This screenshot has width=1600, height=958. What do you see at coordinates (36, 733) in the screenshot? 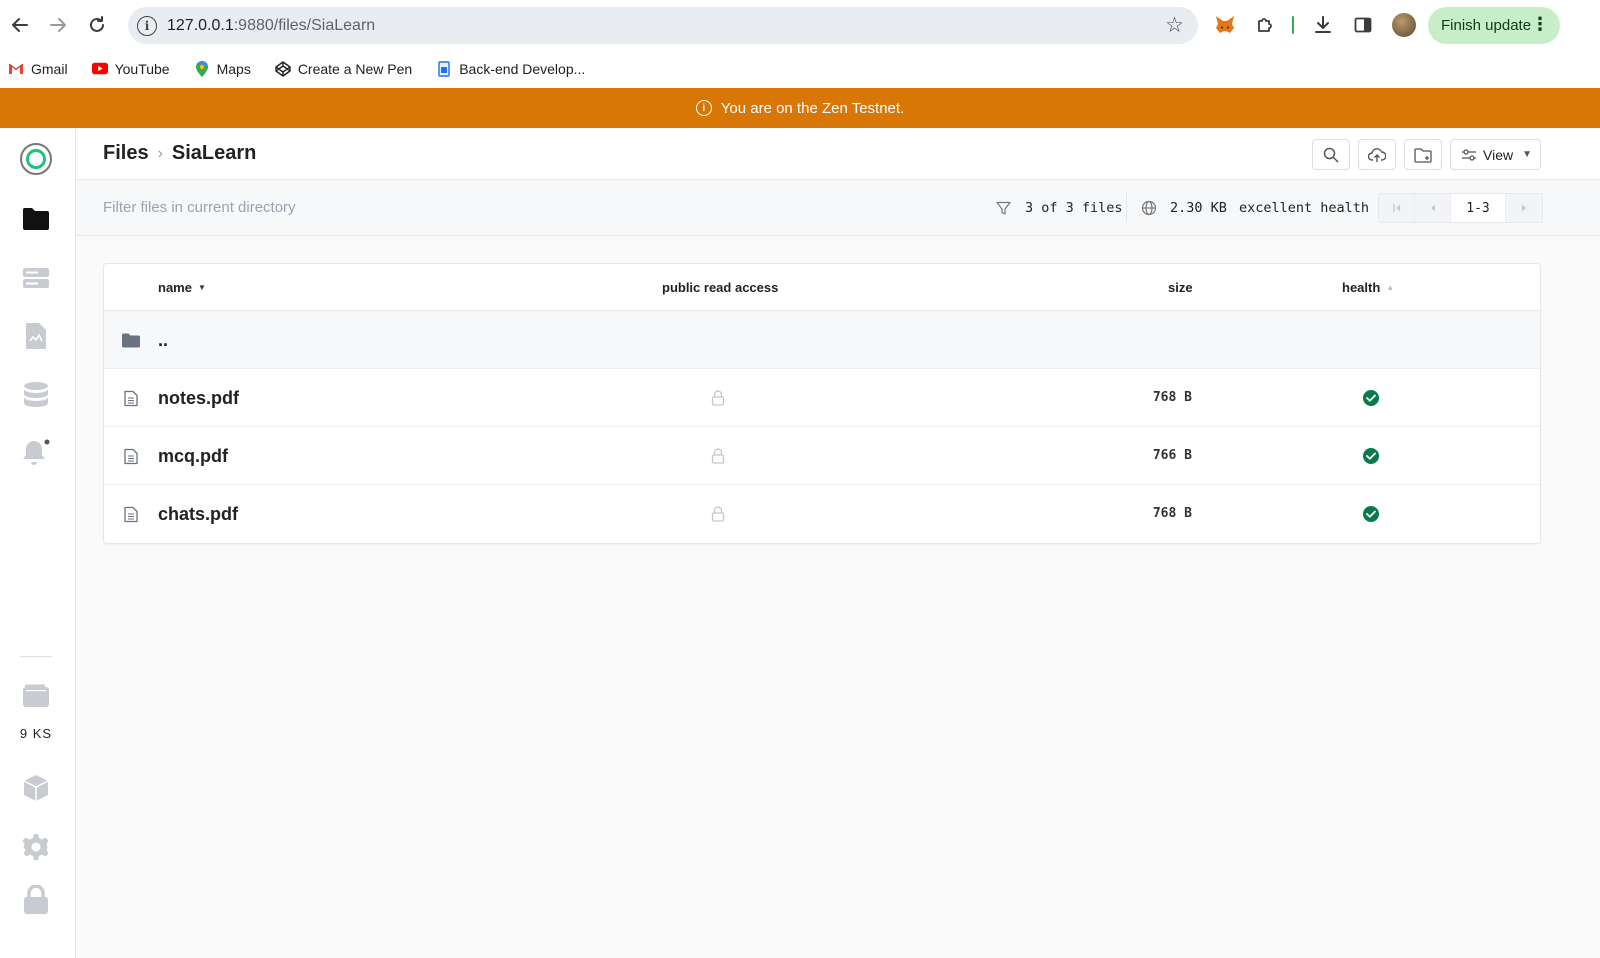
I see `wallet-balance: 9 KS` at bounding box center [36, 733].